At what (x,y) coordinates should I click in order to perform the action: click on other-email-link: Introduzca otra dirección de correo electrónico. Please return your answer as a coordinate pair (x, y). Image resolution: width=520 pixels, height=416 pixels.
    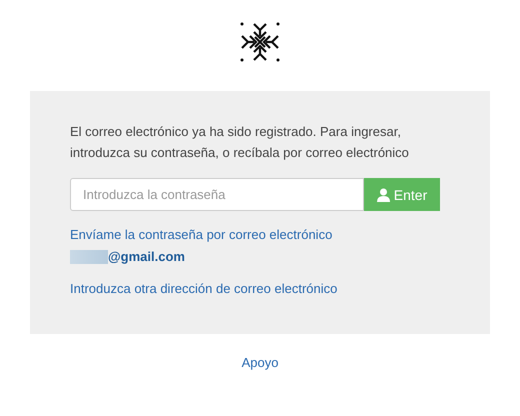
    Looking at the image, I should click on (204, 288).